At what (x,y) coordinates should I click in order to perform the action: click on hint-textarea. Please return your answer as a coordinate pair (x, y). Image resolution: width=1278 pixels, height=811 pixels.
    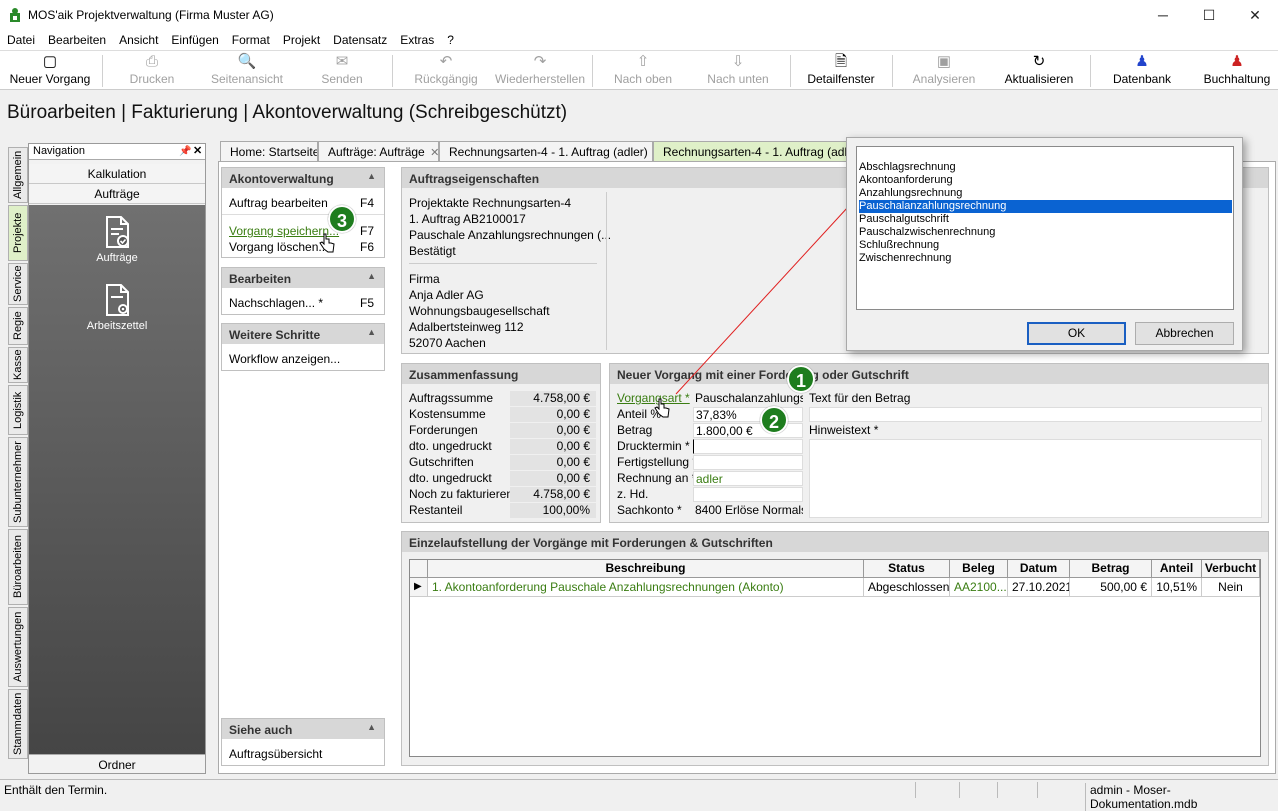
    Looking at the image, I should click on (1035, 478).